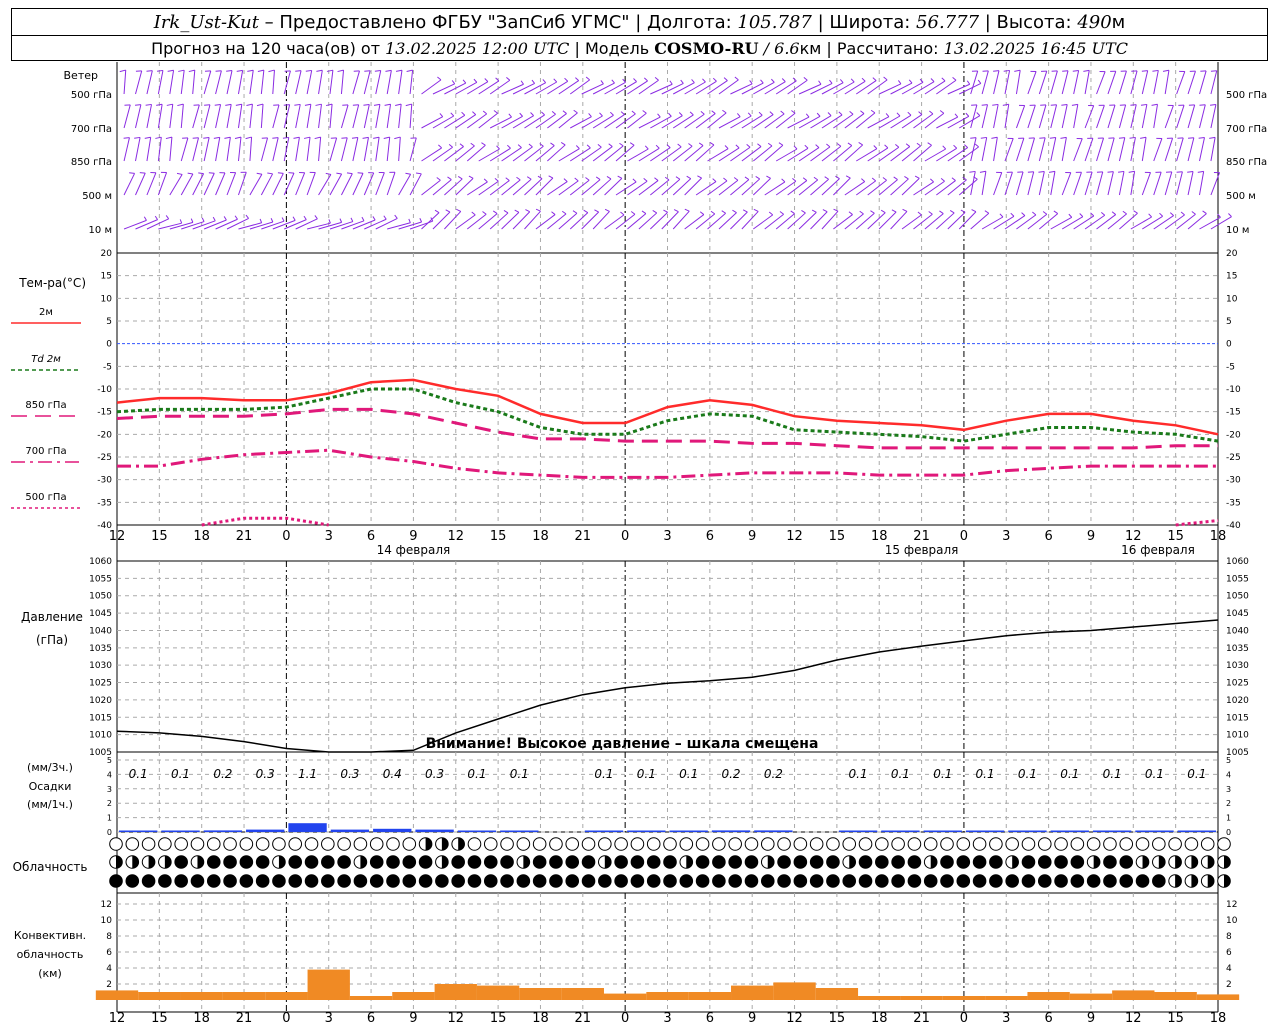 Image resolution: width=1280 pixels, height=1024 pixels. What do you see at coordinates (710, 536) in the screenshot?
I see `hour-tick-label: 6` at bounding box center [710, 536].